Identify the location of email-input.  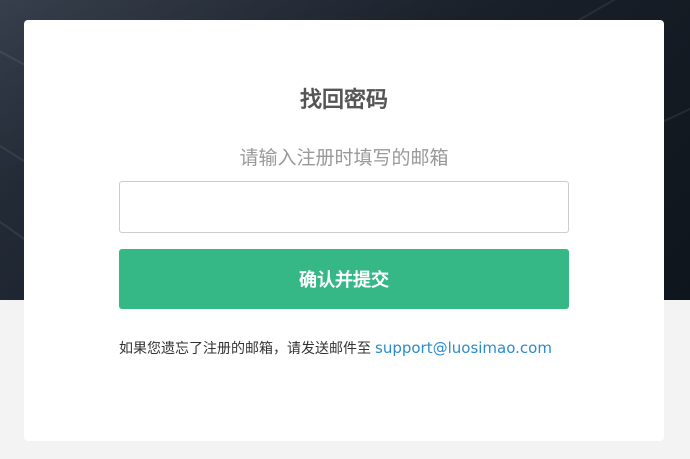
(344, 207).